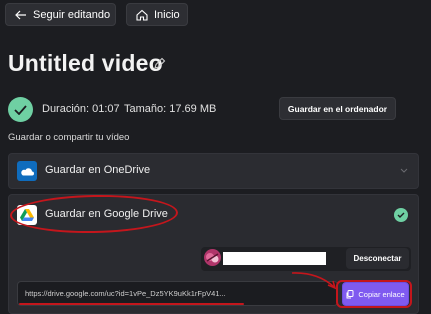 The height and width of the screenshot is (314, 431). Describe the element at coordinates (98, 170) in the screenshot. I see `onedrive-label: Guardar en OneDrive` at that location.